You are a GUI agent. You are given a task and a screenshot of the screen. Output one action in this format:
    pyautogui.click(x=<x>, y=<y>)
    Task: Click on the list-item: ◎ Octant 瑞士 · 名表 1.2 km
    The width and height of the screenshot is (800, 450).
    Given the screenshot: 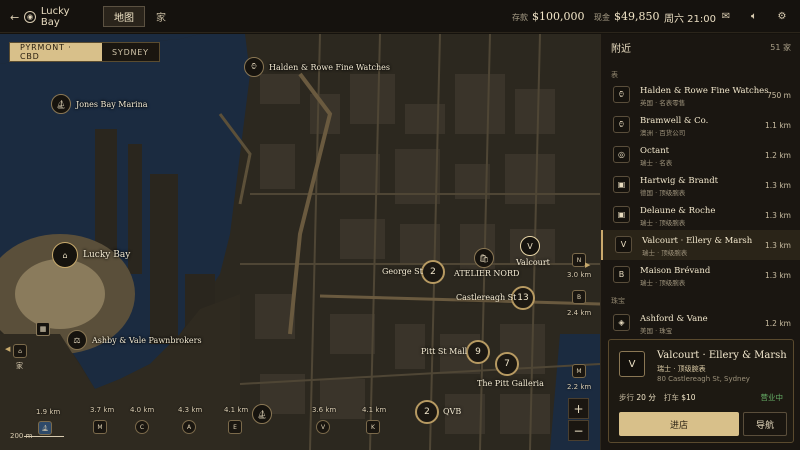 What is the action you would take?
    pyautogui.click(x=700, y=155)
    